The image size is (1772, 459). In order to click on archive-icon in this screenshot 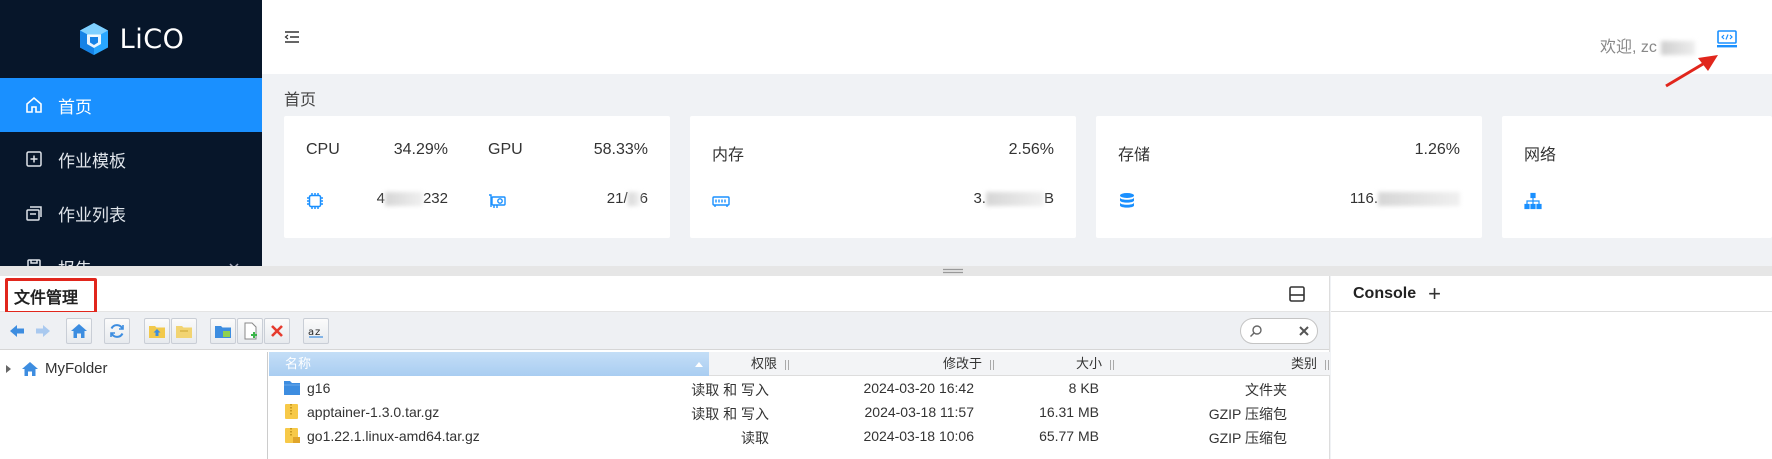, I will do `click(291, 411)`.